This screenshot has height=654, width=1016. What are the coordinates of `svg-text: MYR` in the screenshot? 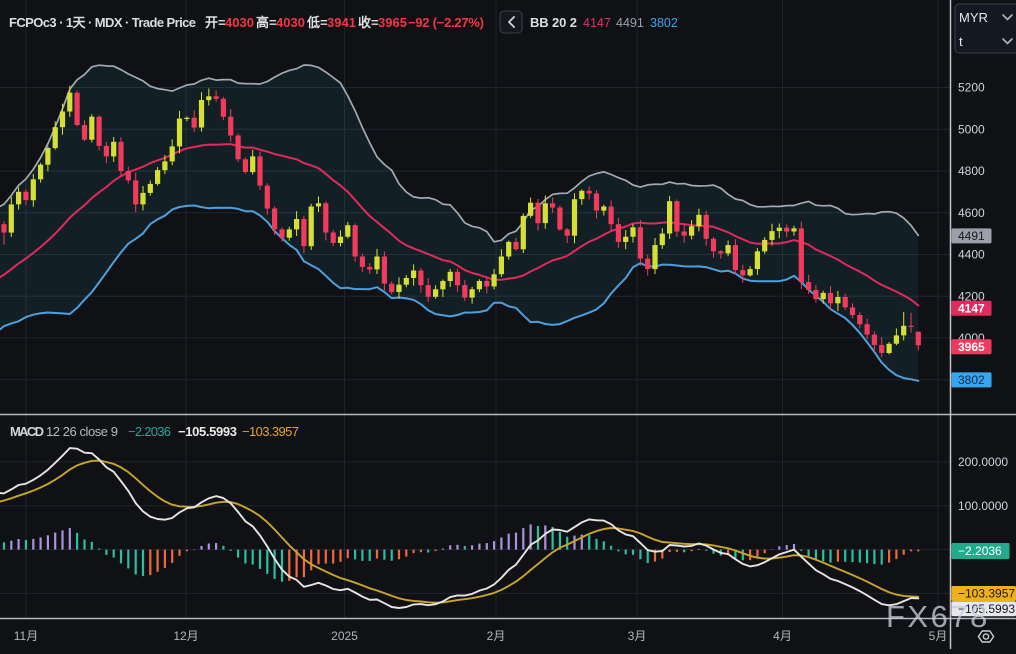 It's located at (973, 17).